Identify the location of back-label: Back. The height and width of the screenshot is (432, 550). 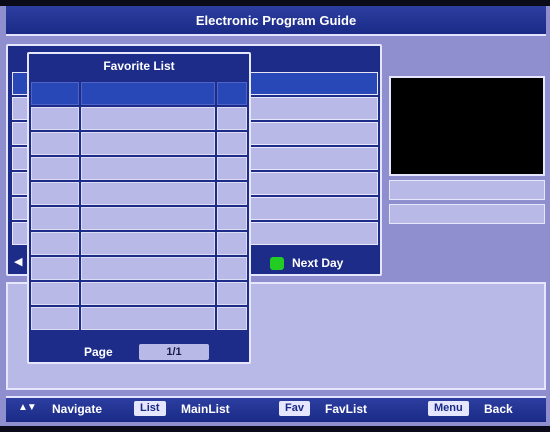
(498, 409).